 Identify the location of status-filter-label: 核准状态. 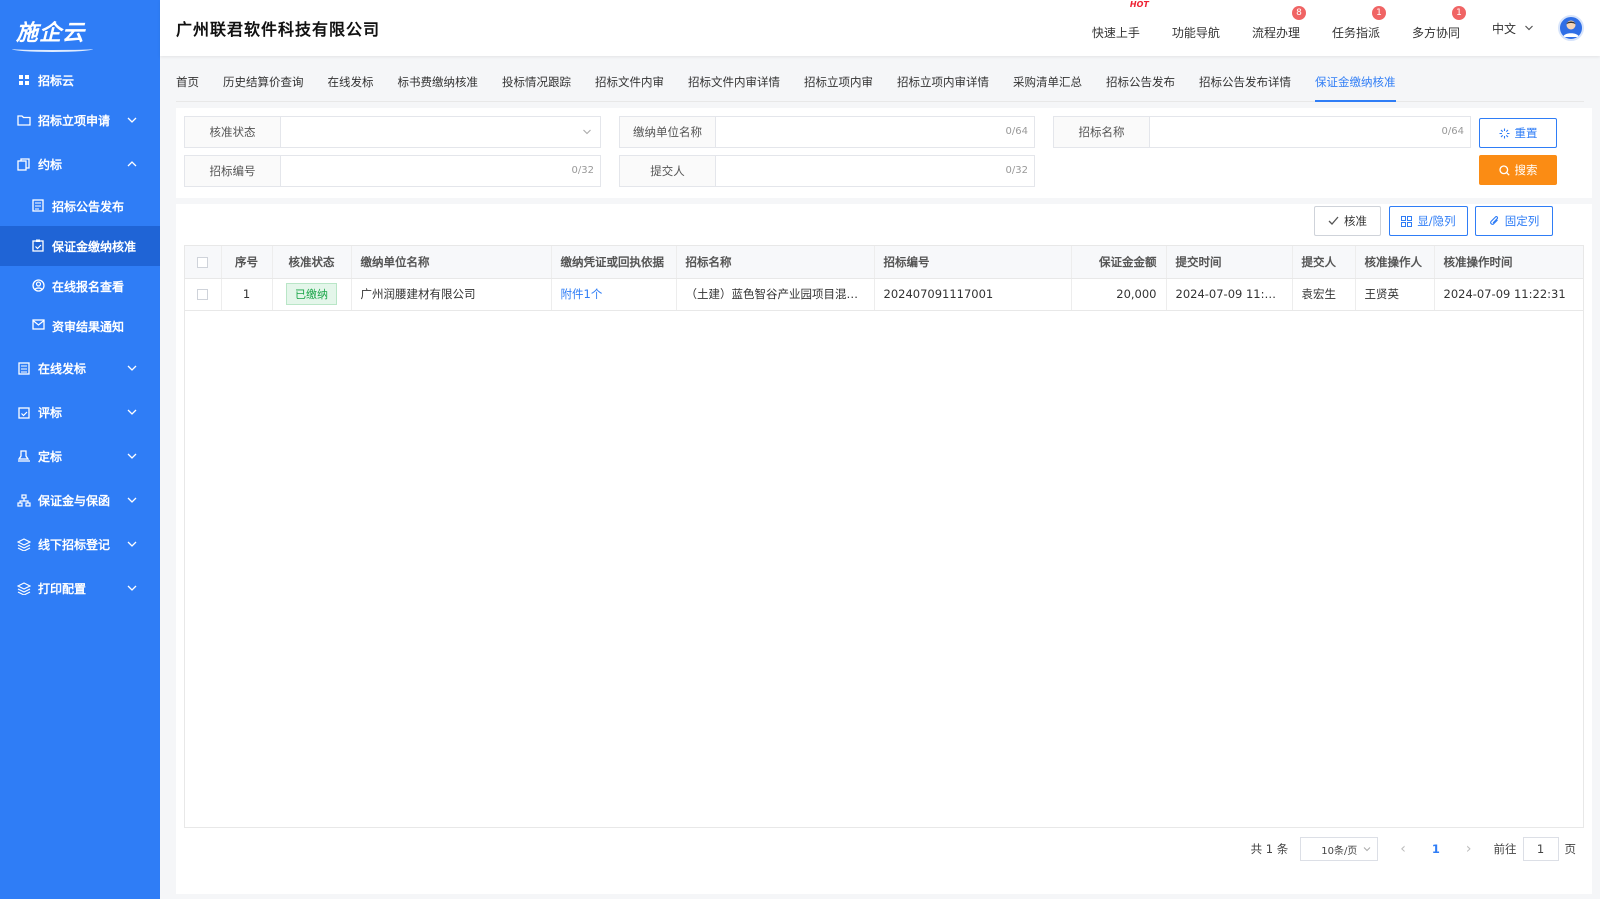
(233, 132).